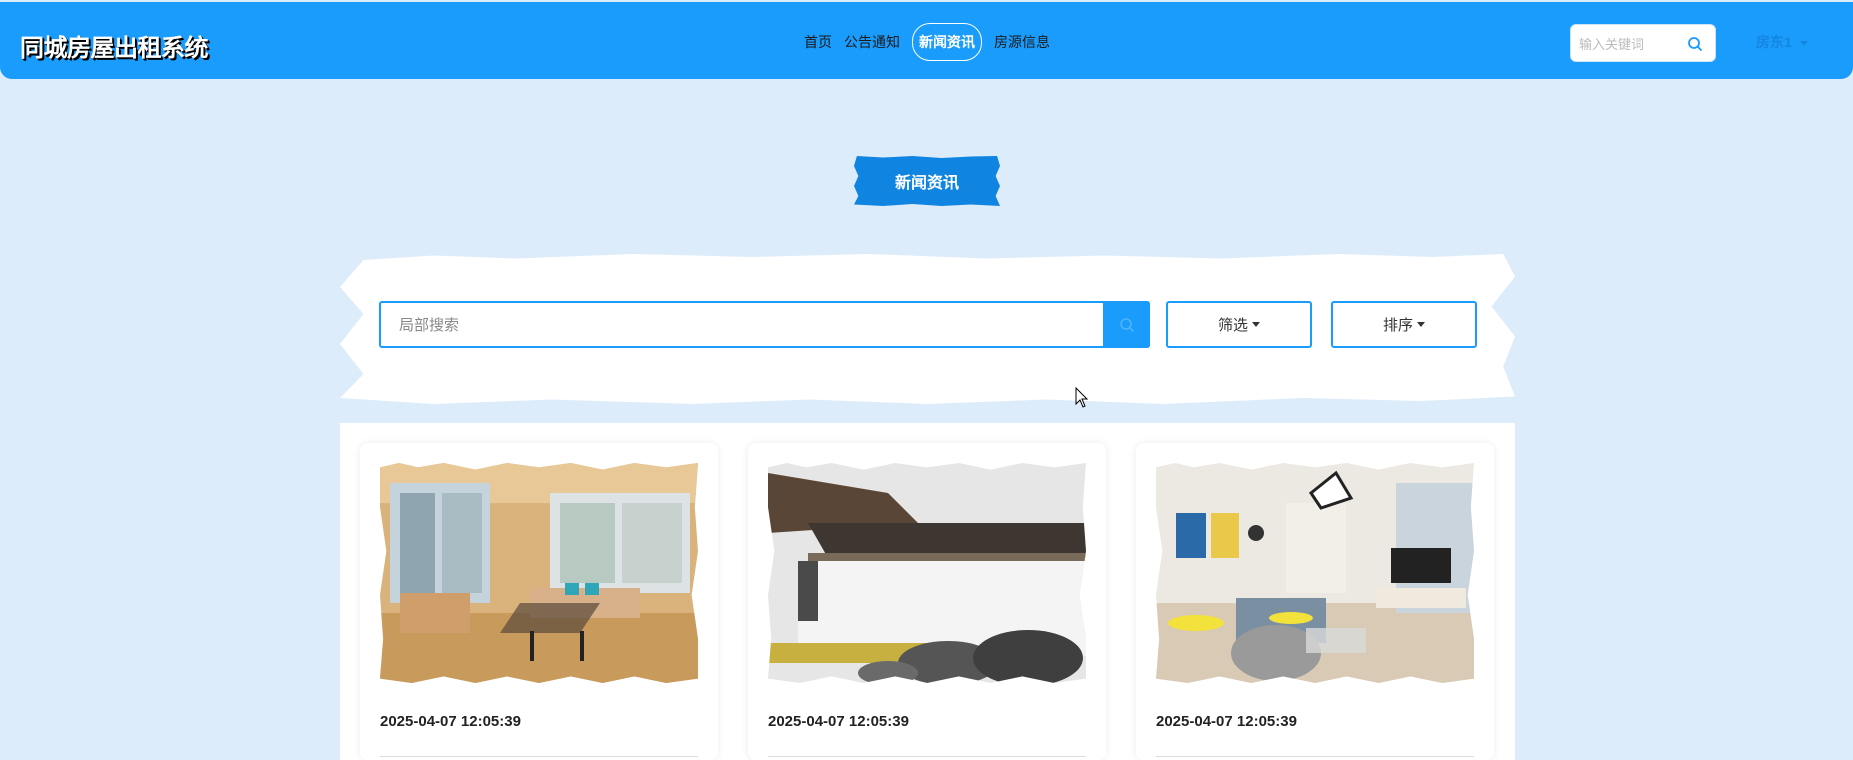  I want to click on header-search-input, so click(1634, 44).